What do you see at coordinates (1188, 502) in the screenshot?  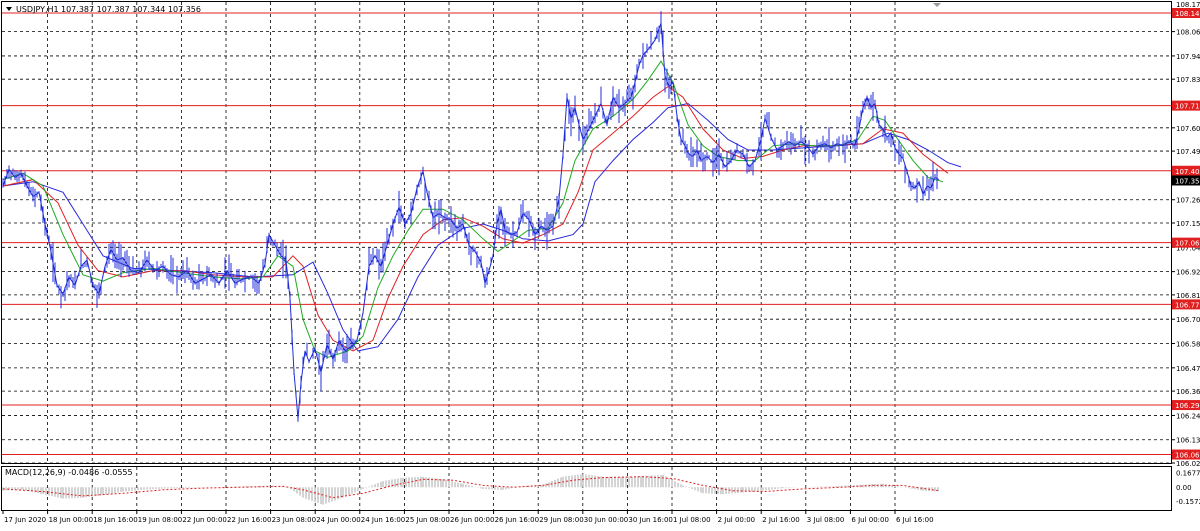 I see `macd-axis-label: -0.1572` at bounding box center [1188, 502].